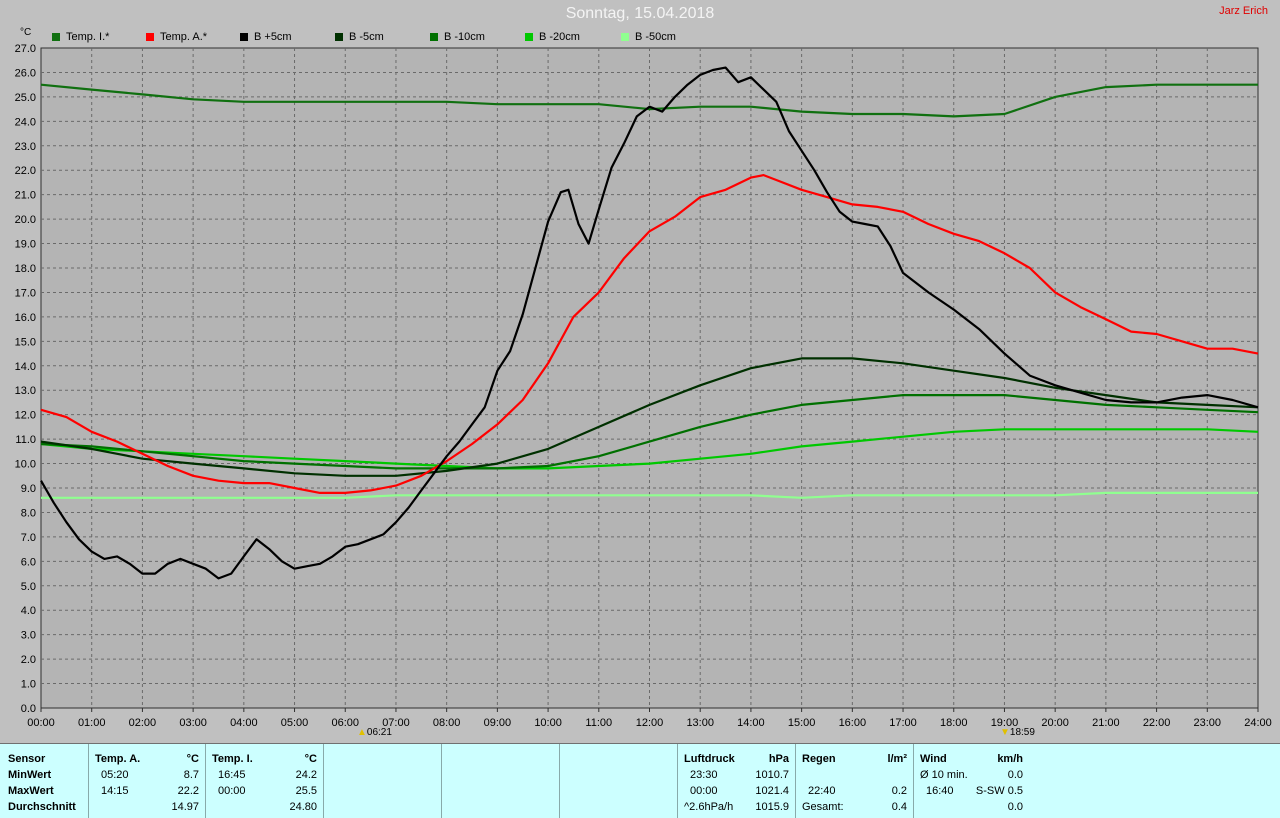  Describe the element at coordinates (1157, 723) in the screenshot. I see `x-tick-label: 22:00` at that location.